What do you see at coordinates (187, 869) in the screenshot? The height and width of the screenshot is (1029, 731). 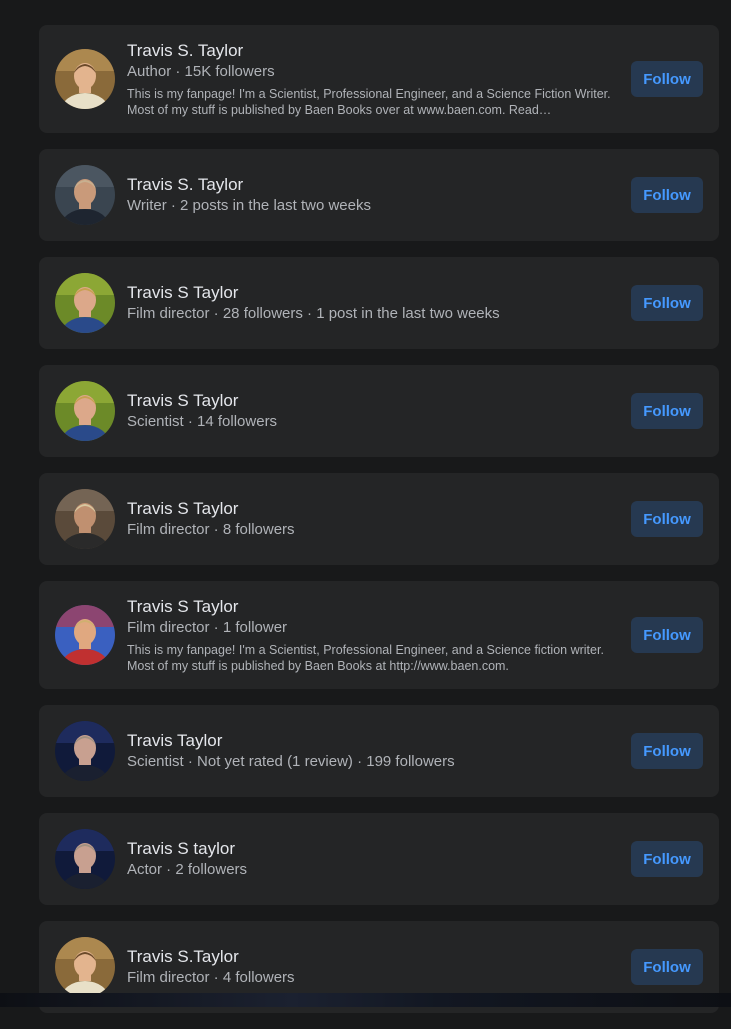 I see `result-meta: Actor · 2 followers` at bounding box center [187, 869].